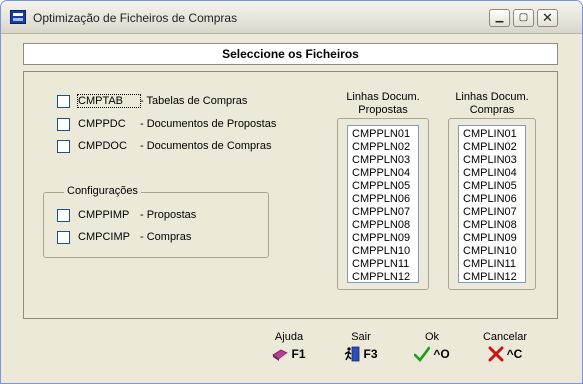  What do you see at coordinates (352, 354) in the screenshot?
I see `exit-door-icon` at bounding box center [352, 354].